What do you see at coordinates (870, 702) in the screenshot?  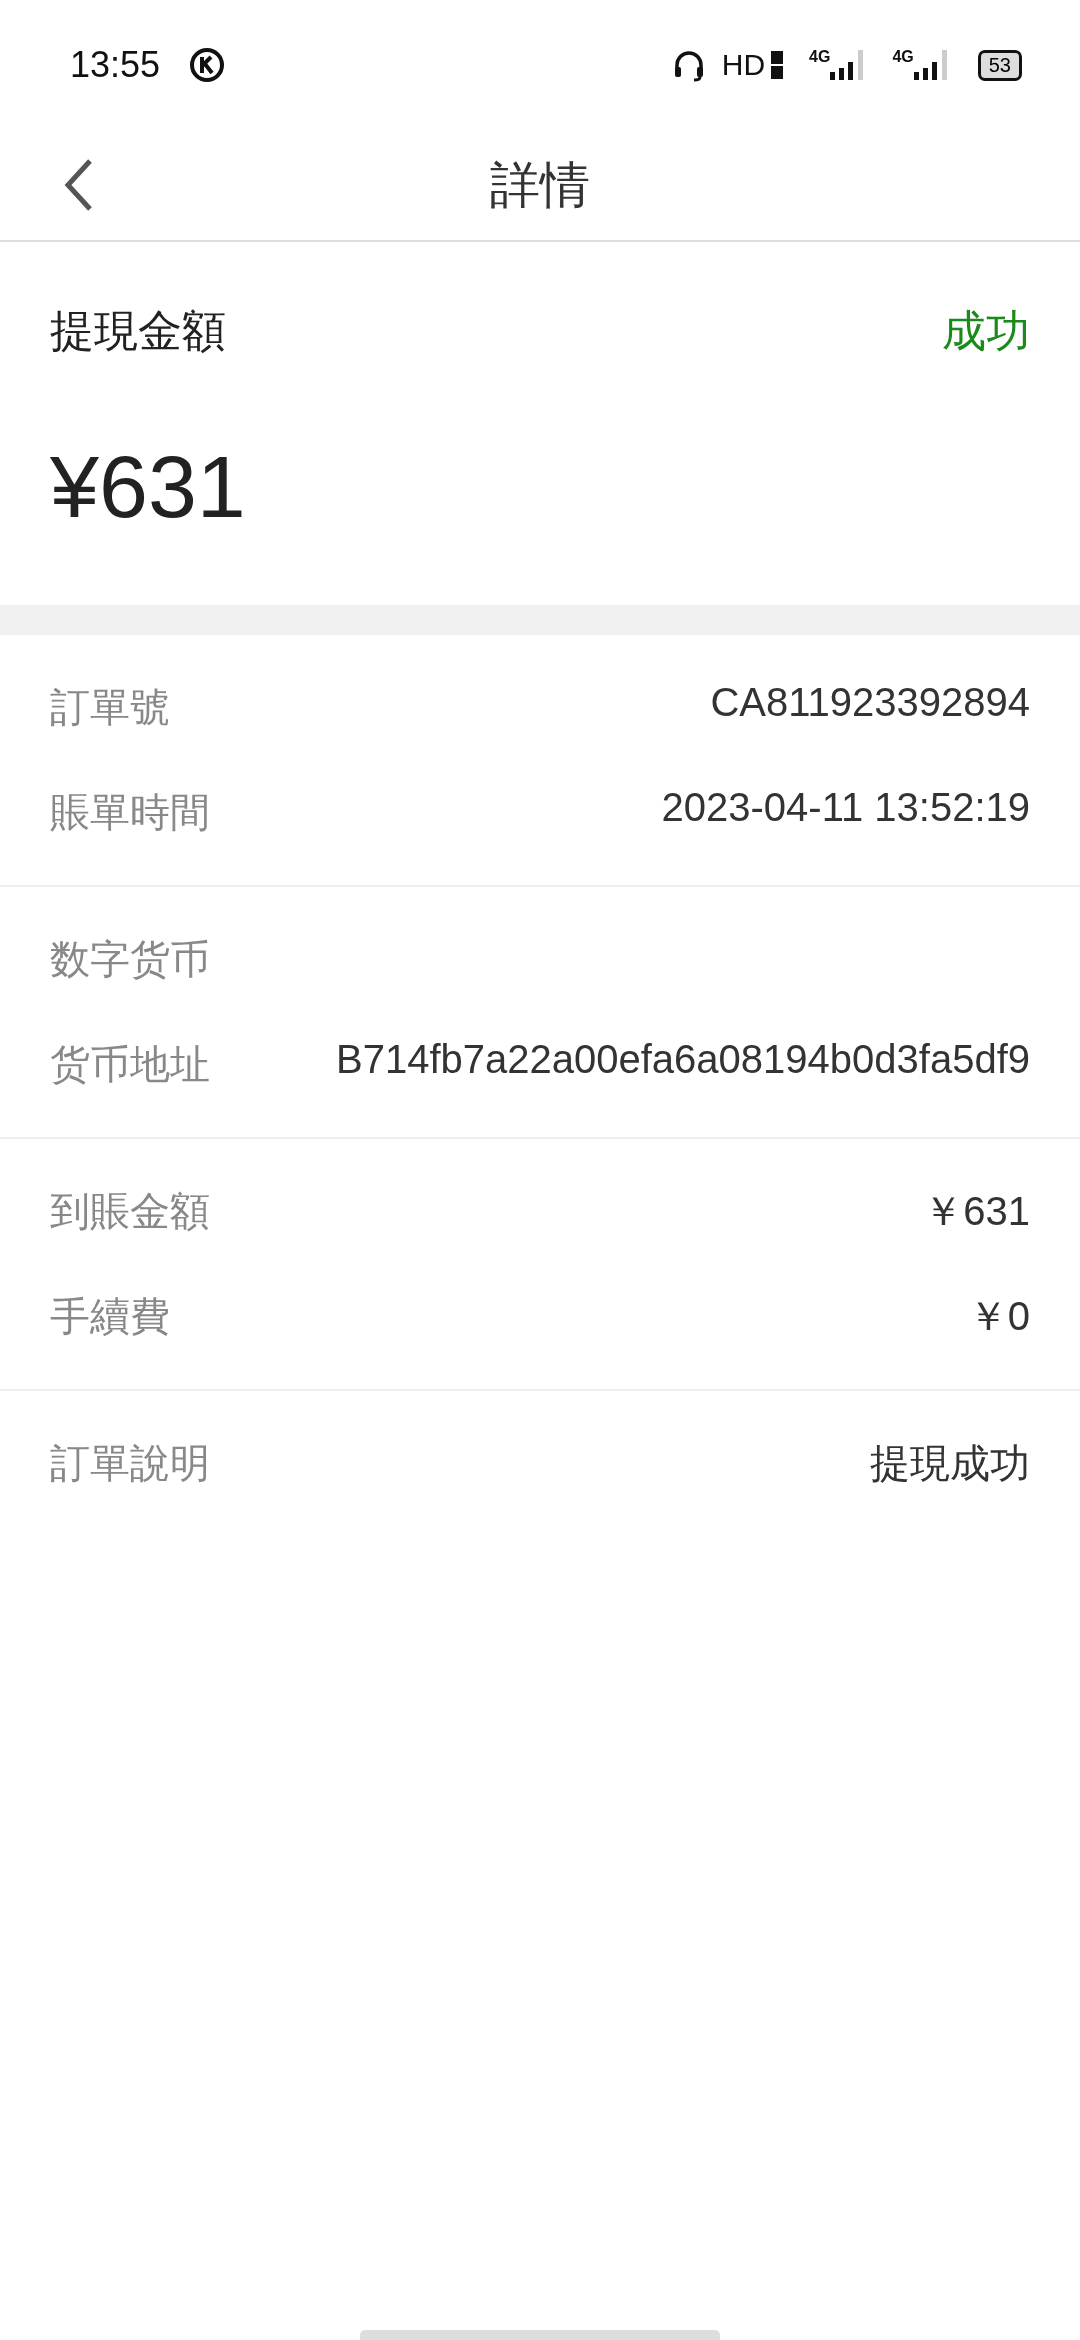 I see `field-value: CA811923392894` at bounding box center [870, 702].